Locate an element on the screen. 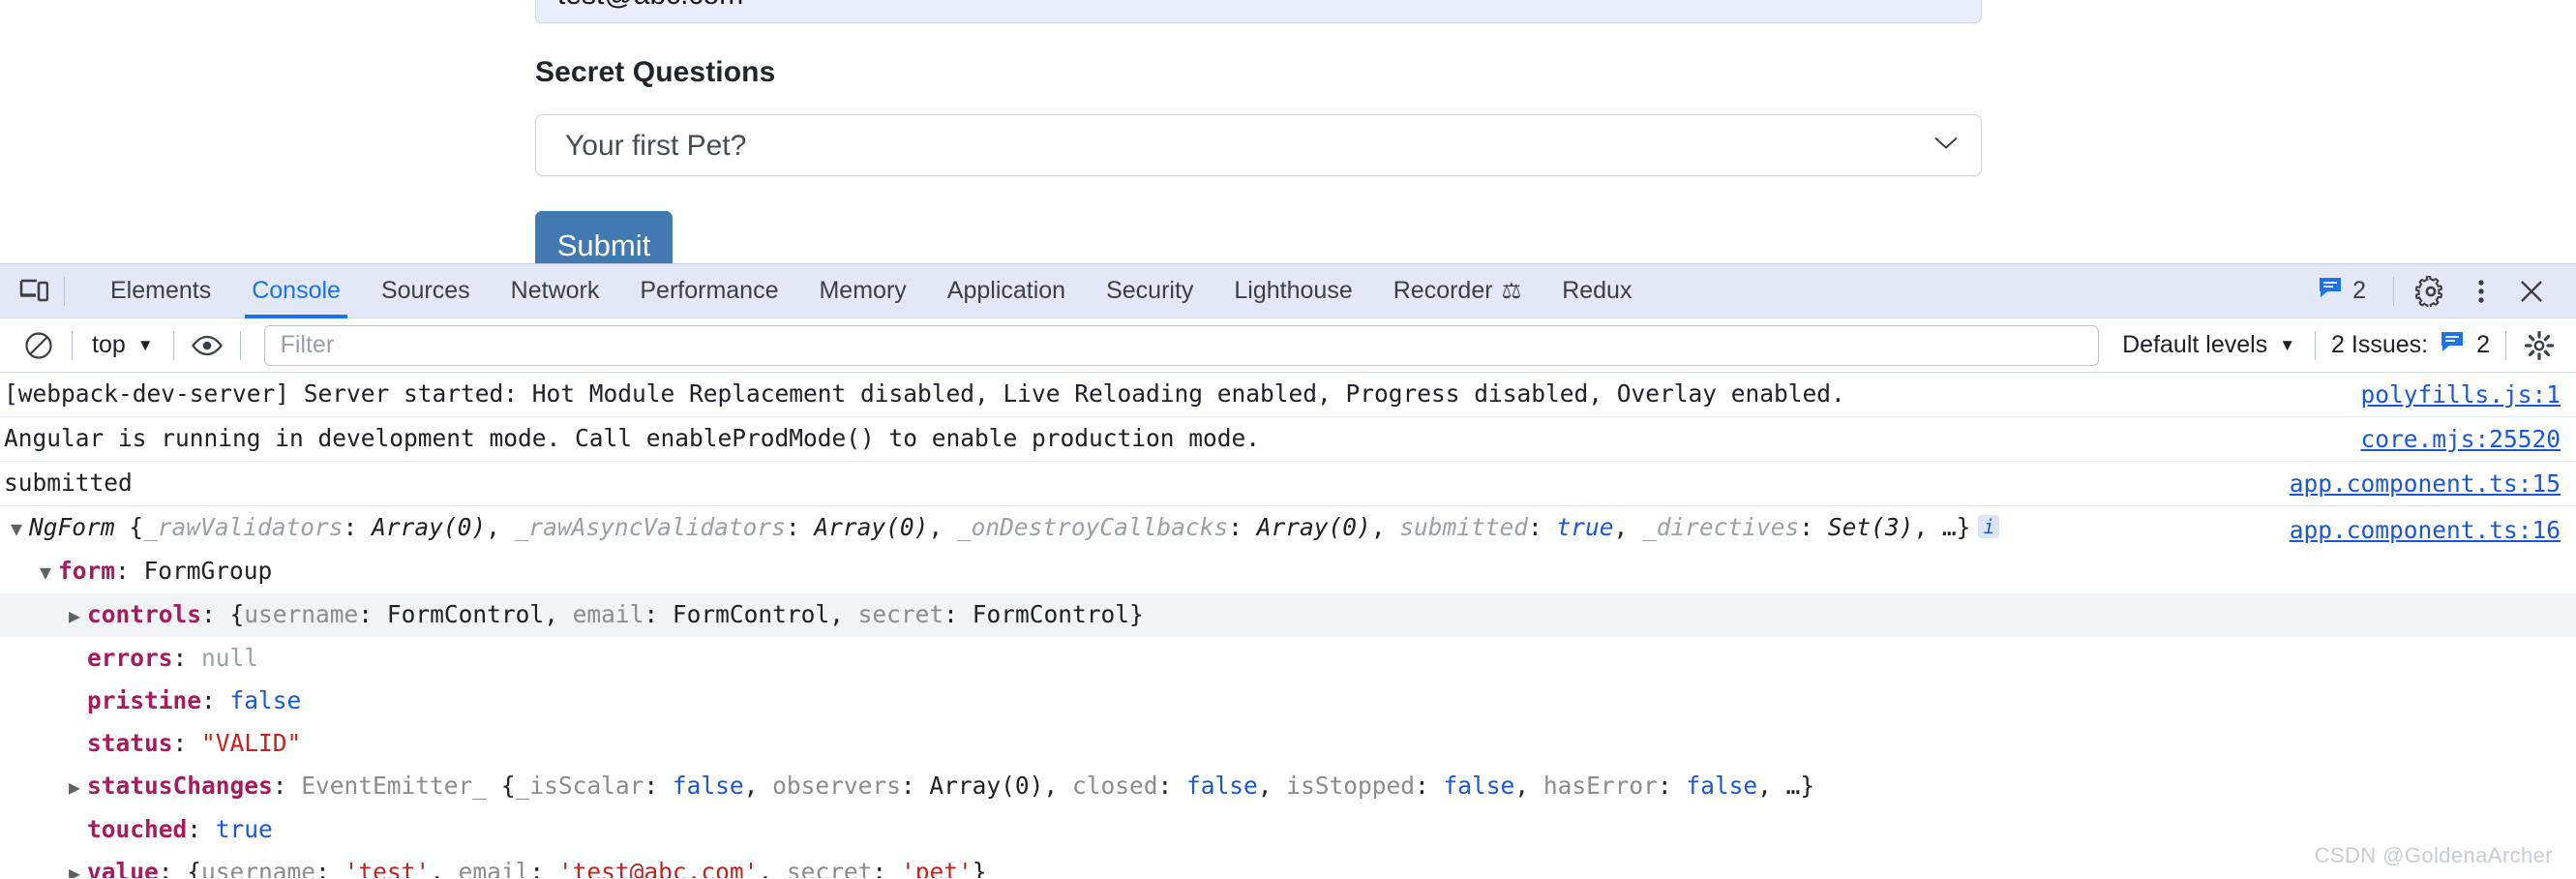  property-key: errors is located at coordinates (130, 658).